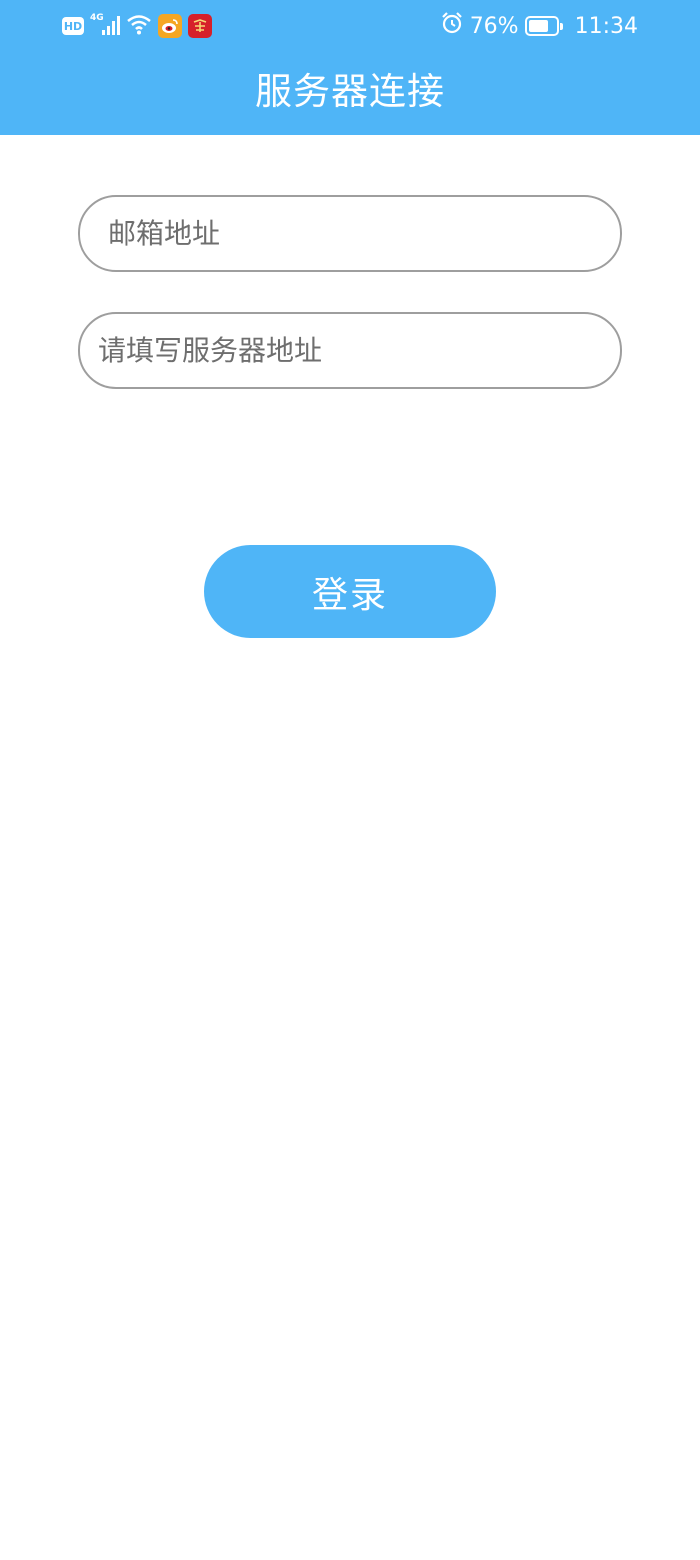 The height and width of the screenshot is (1560, 700). Describe the element at coordinates (494, 26) in the screenshot. I see `battery-percent: 76%` at that location.